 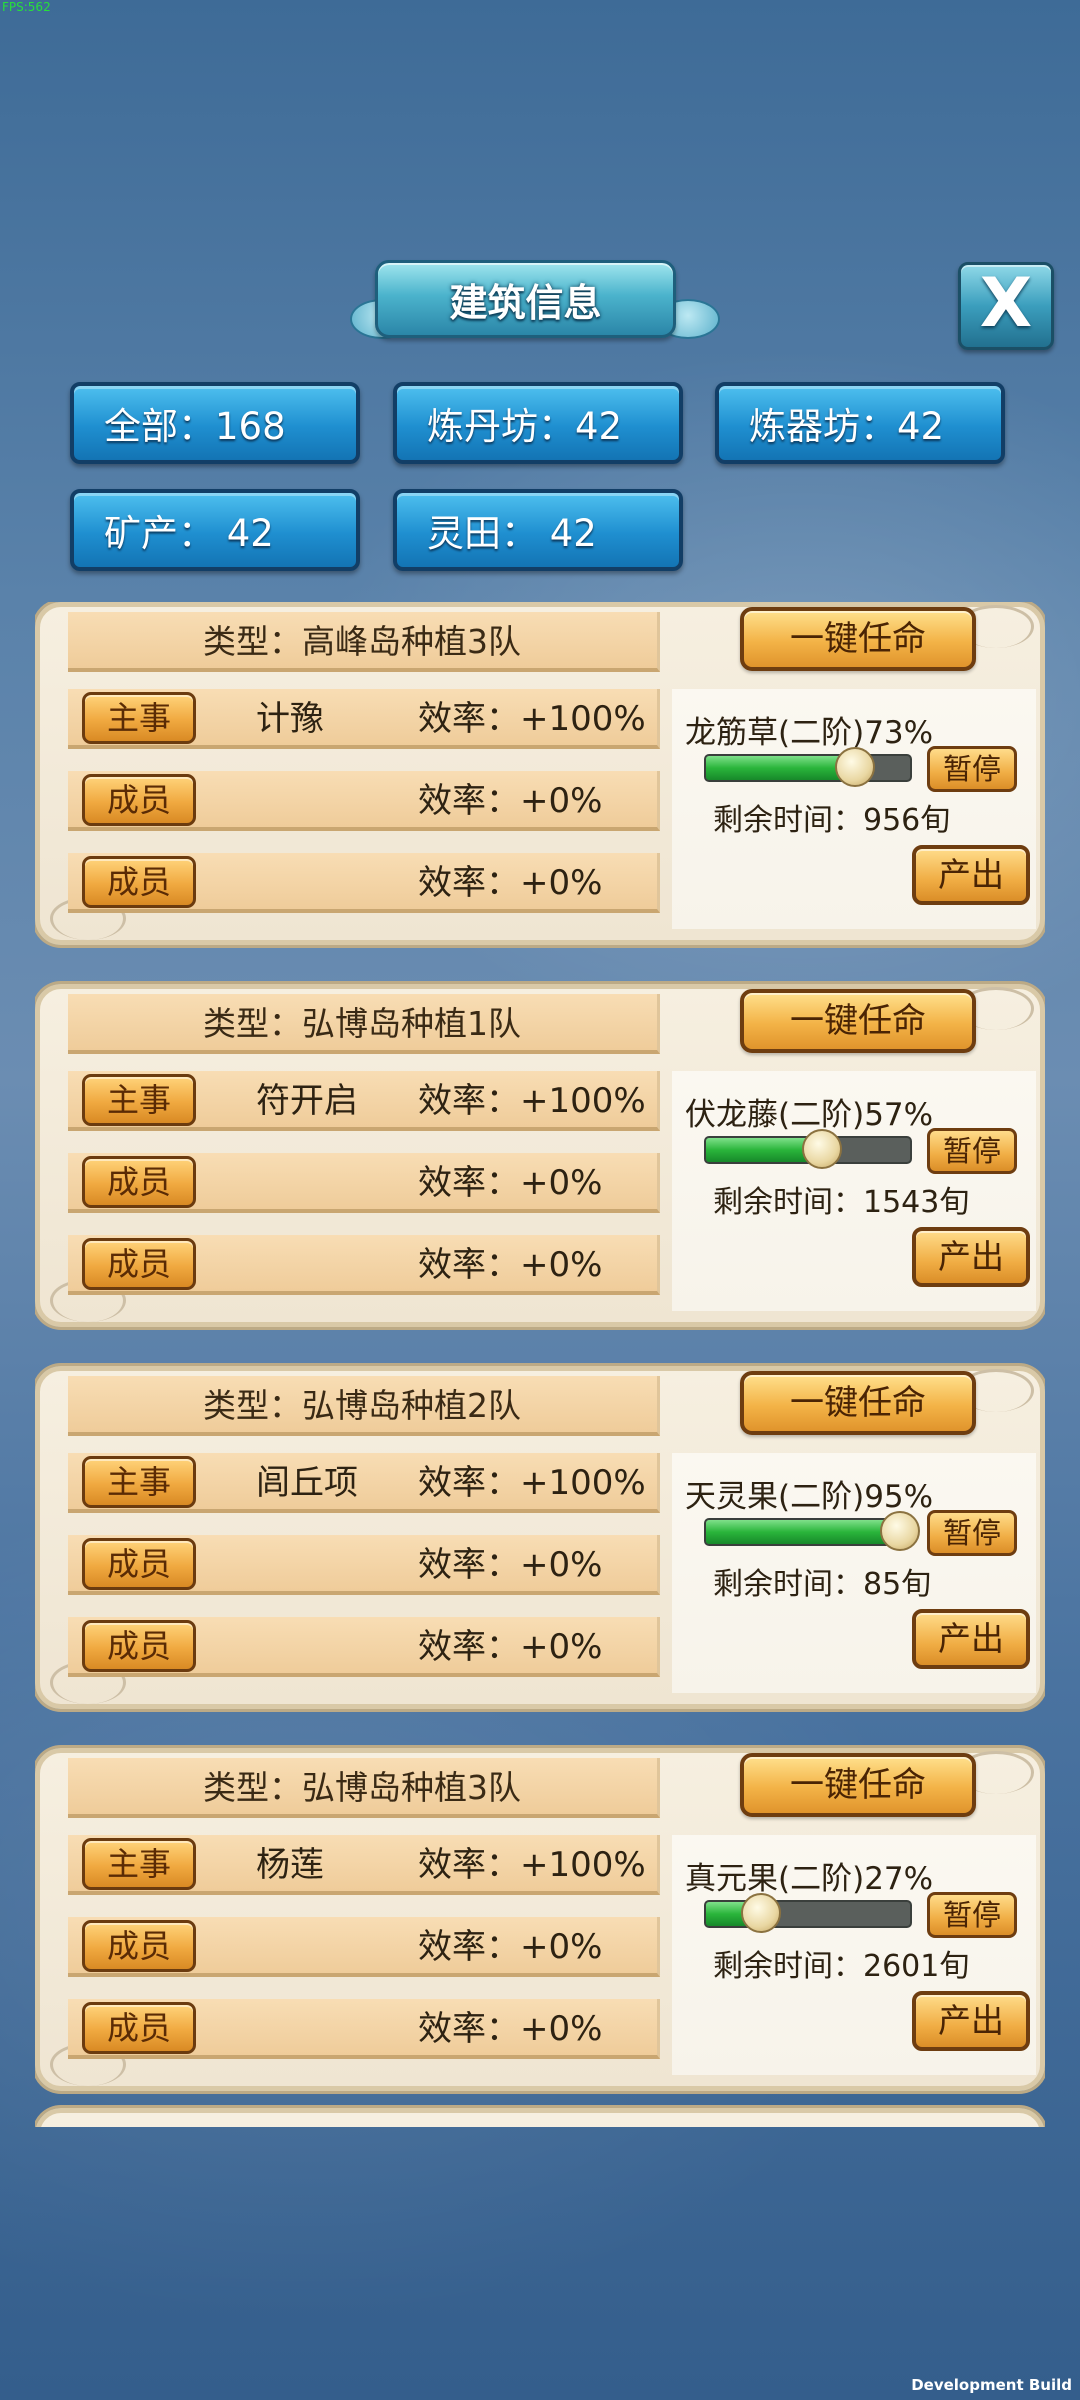 I want to click on remaining-time: 剩余时间：85旬, so click(x=822, y=1584).